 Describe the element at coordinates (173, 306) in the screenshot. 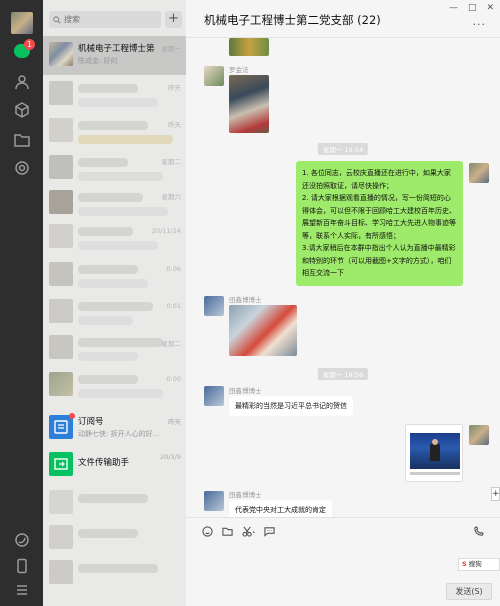

I see `chat-item-time: 0:01` at that location.